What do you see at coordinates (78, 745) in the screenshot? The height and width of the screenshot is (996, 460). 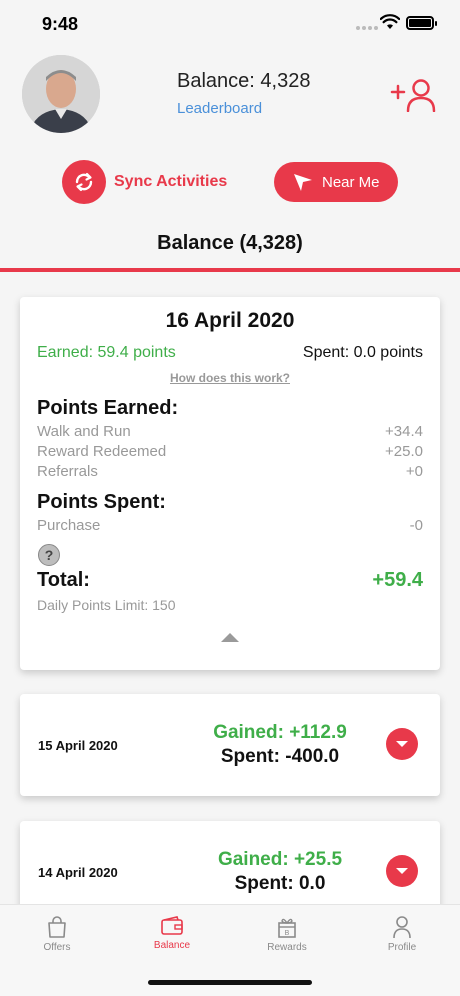 I see `history-date: 15 April 2020` at bounding box center [78, 745].